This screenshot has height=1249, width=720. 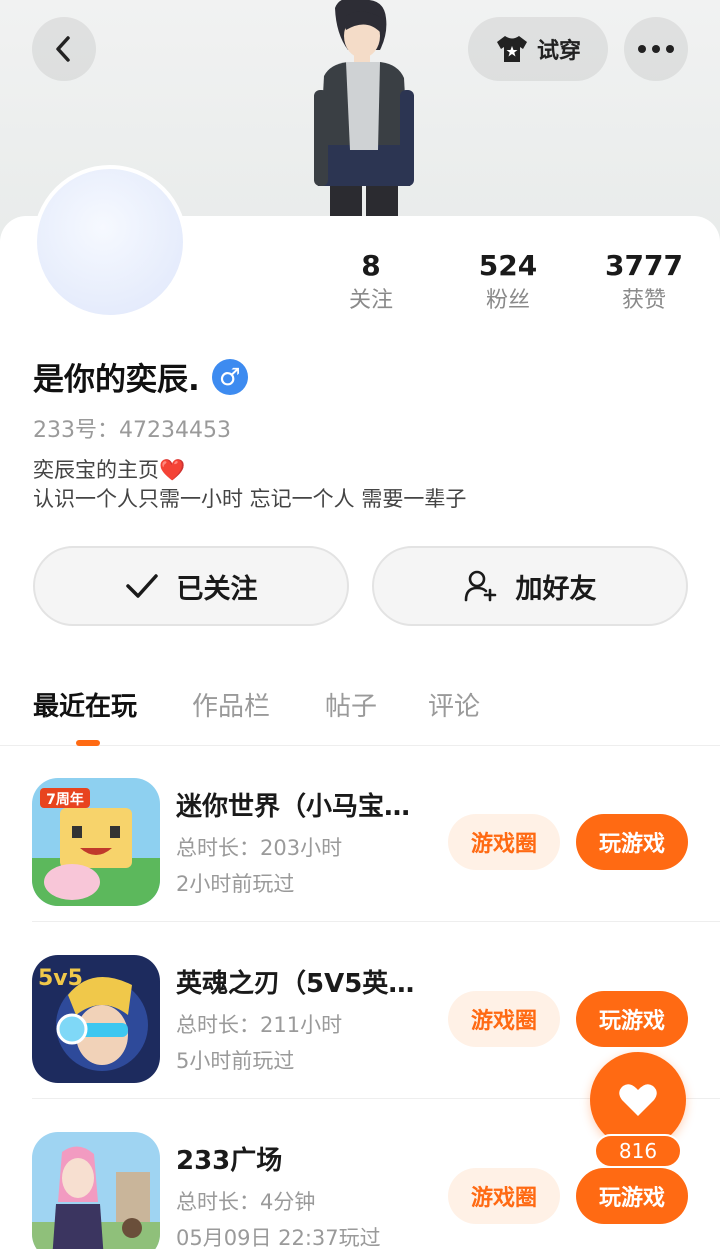 What do you see at coordinates (250, 499) in the screenshot?
I see `bio-line-2: 认识一个人只需一小时 忘记一个人 需要一辈子` at bounding box center [250, 499].